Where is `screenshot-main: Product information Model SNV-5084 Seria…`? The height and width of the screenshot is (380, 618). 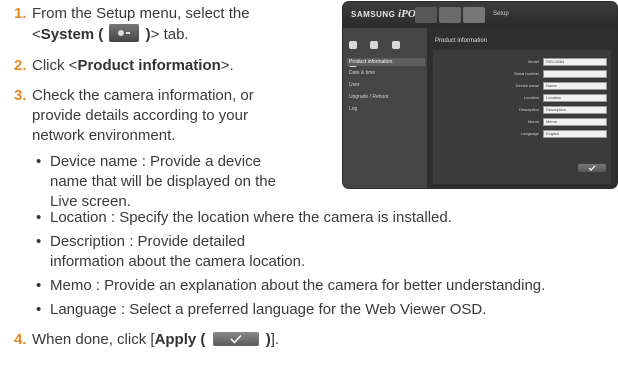
screenshot-main: Product information Model SNV-5084 Seria… is located at coordinates (522, 108).